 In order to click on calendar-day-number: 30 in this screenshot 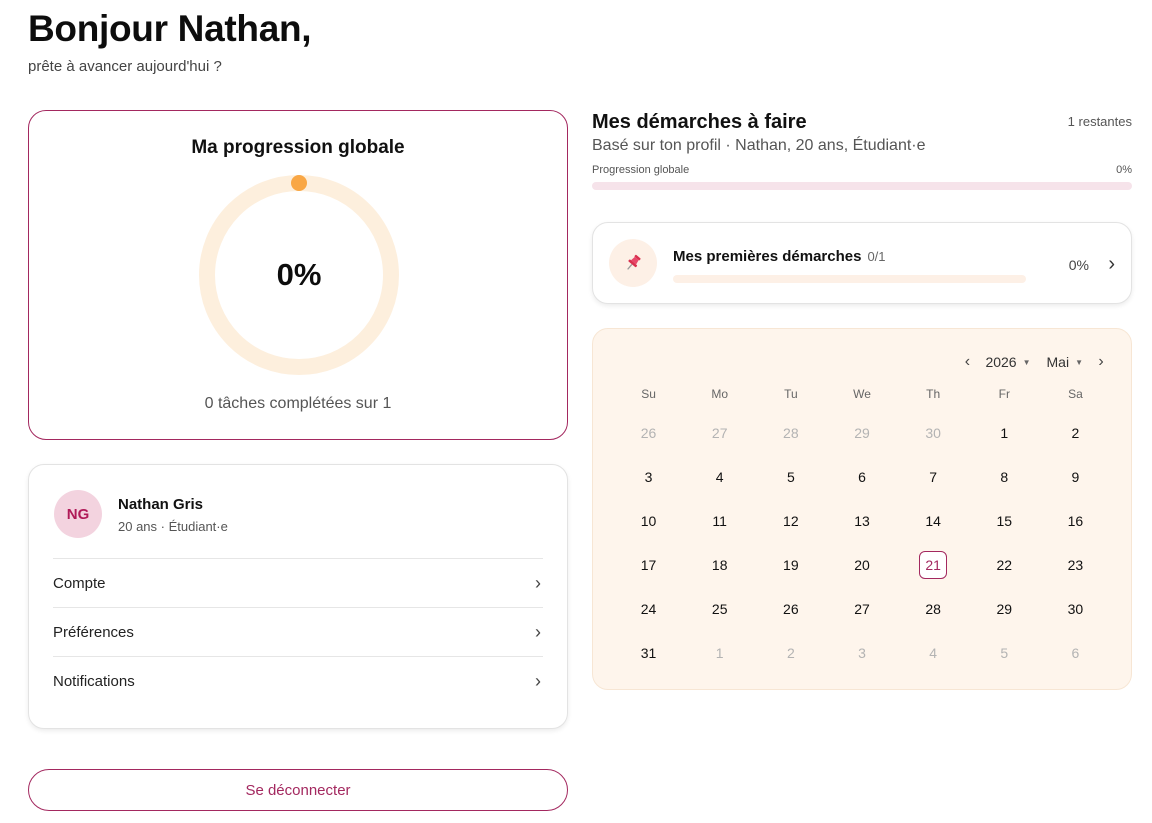, I will do `click(933, 433)`.